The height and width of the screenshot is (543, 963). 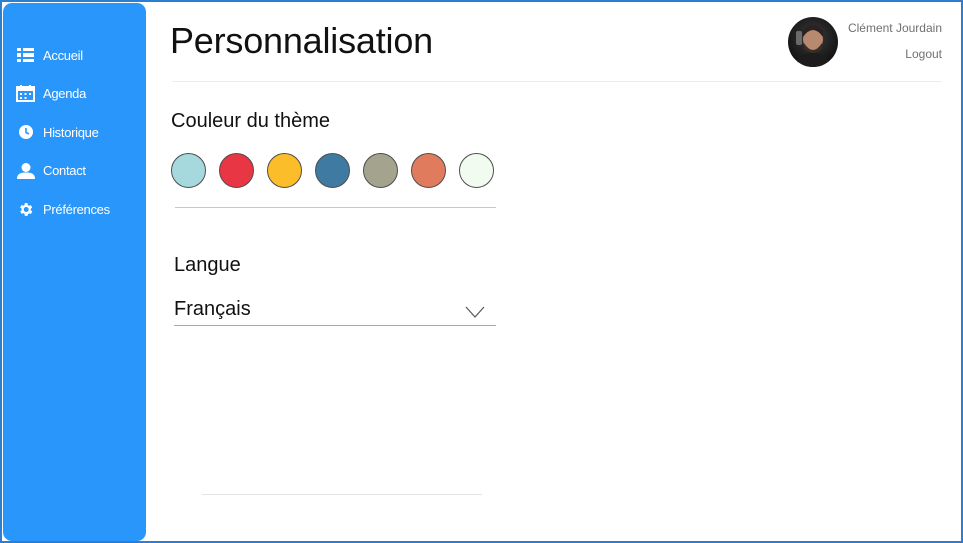 I want to click on sidebar-item-agenda: Agenda, so click(x=74, y=94).